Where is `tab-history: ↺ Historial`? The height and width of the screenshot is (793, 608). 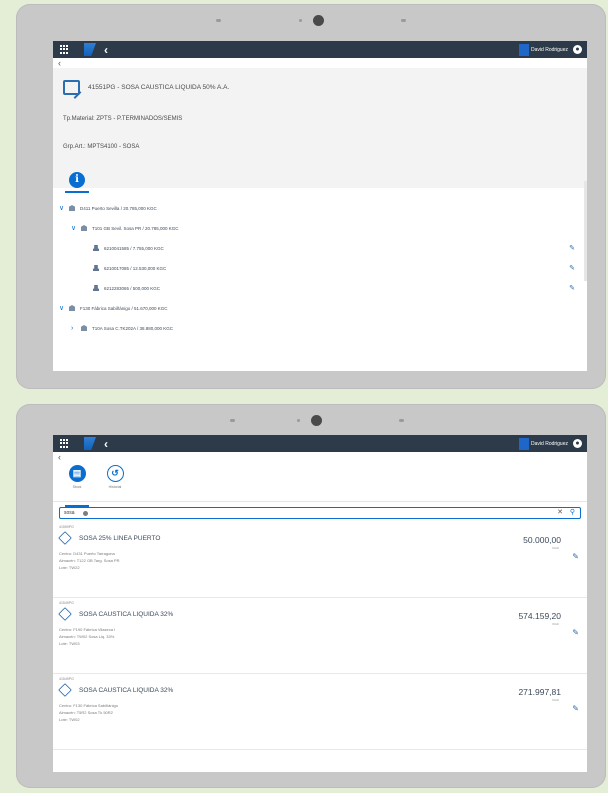
tab-history: ↺ Historial is located at coordinates (115, 481).